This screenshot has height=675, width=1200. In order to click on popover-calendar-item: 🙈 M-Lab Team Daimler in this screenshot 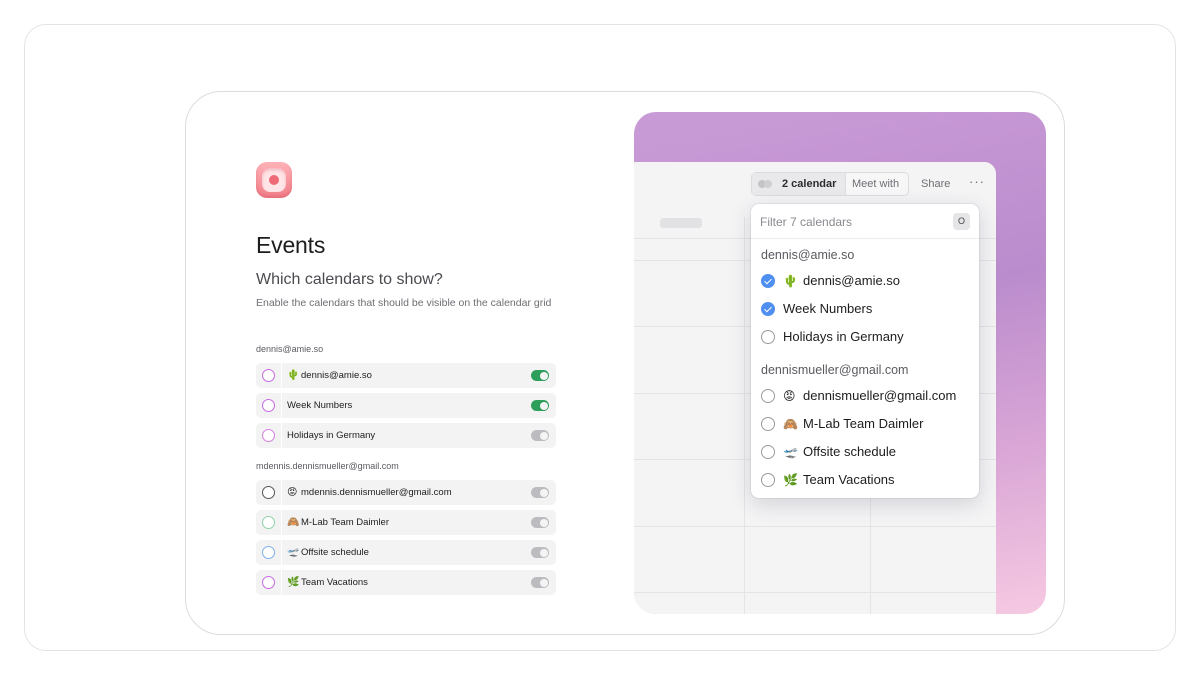, I will do `click(866, 424)`.